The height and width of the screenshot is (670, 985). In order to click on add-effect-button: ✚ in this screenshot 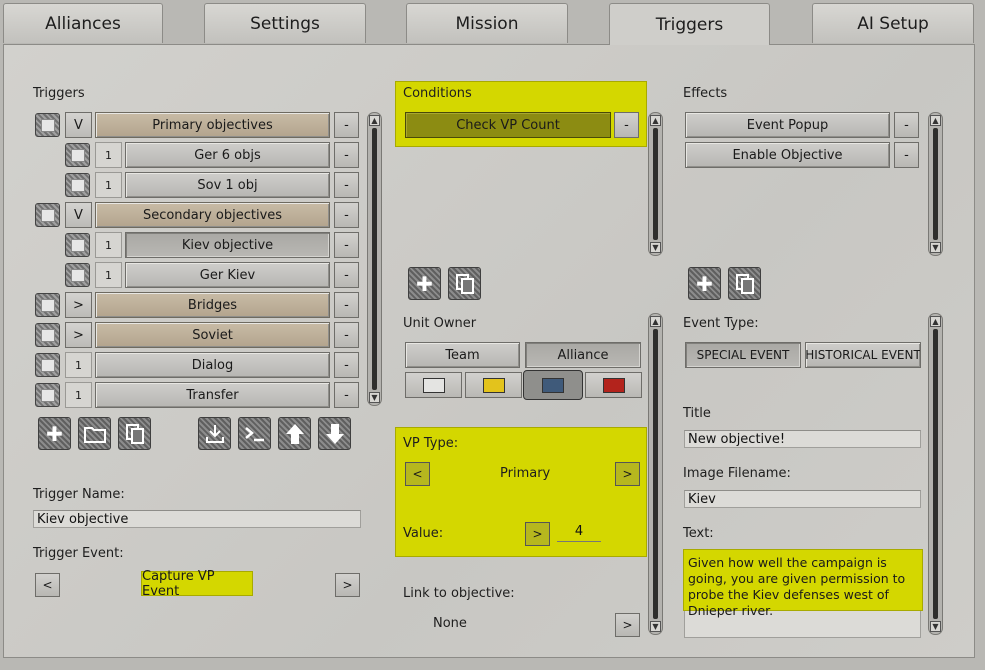, I will do `click(704, 283)`.